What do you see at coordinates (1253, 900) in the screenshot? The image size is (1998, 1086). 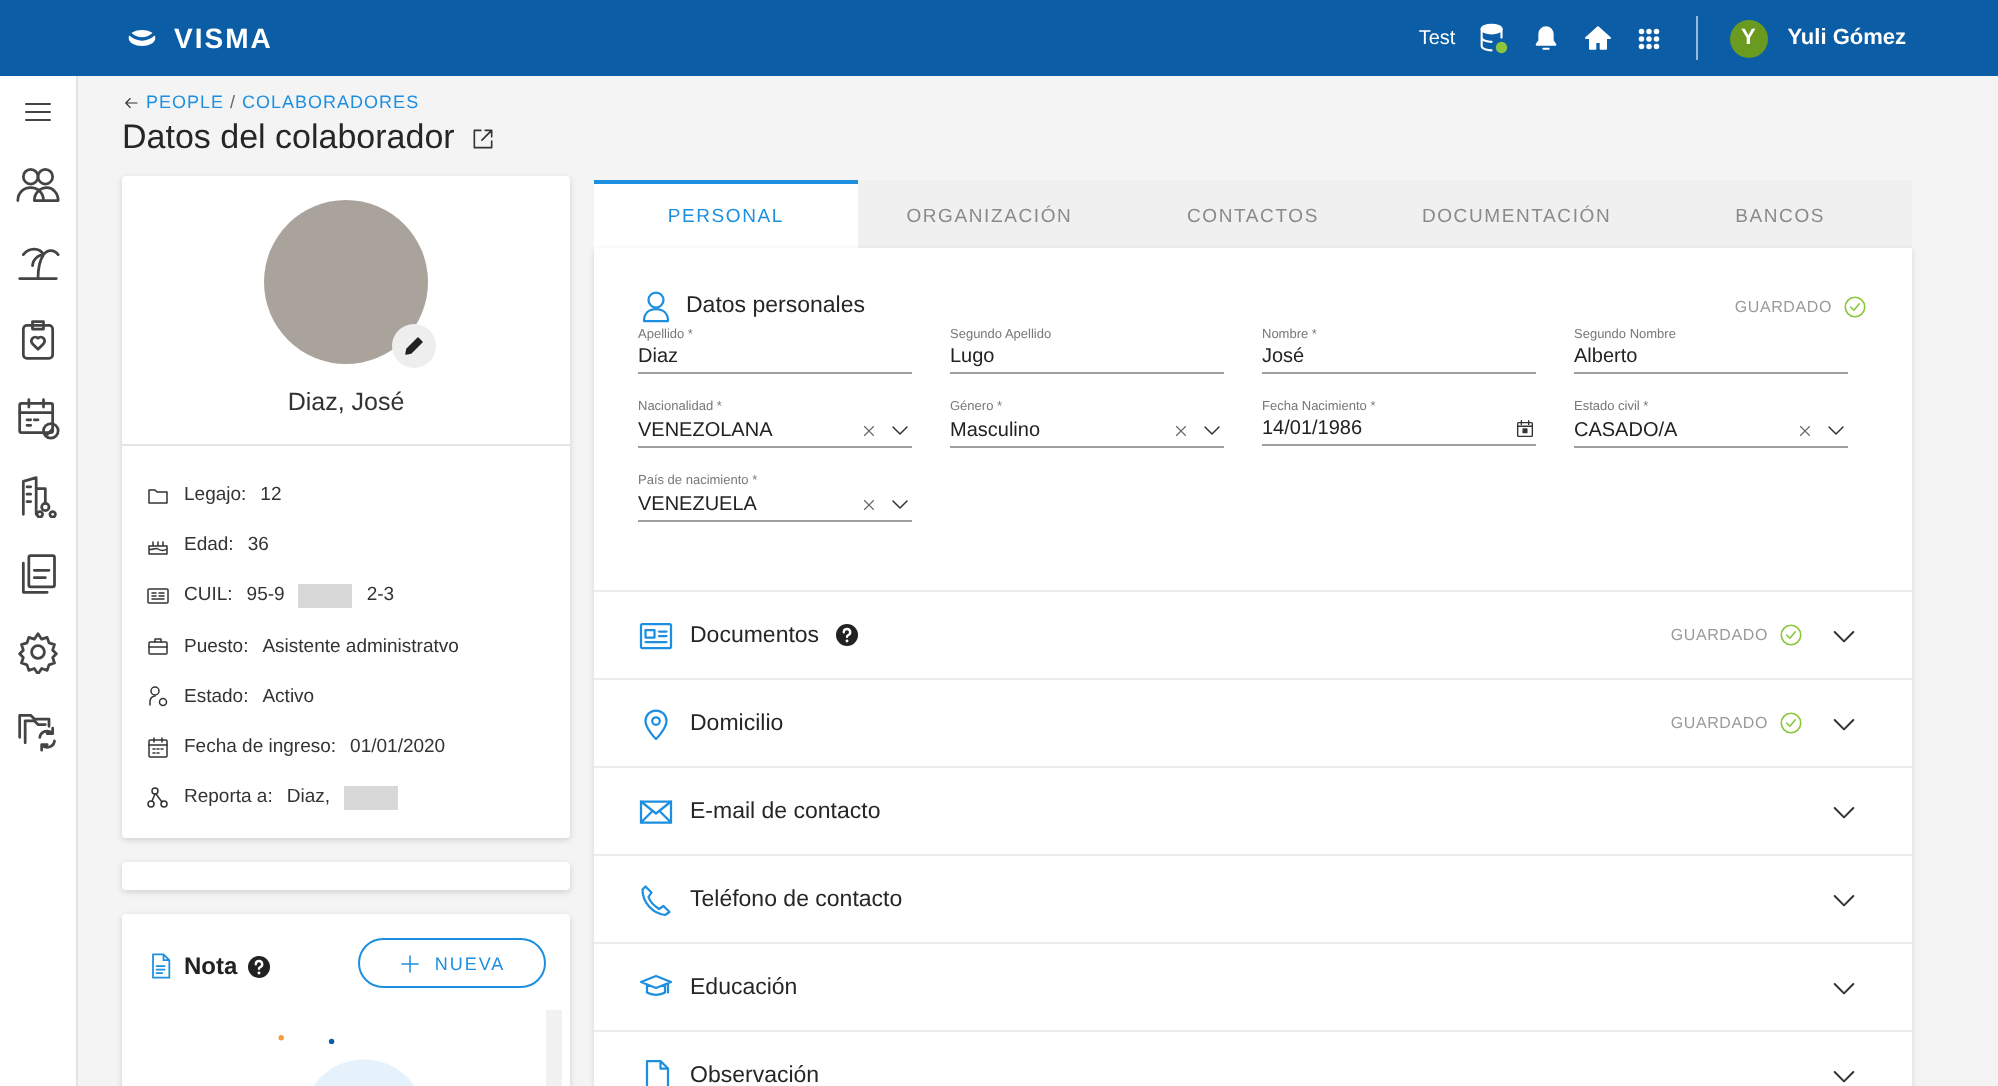 I see `accordion-row: Teléfono de contacto` at bounding box center [1253, 900].